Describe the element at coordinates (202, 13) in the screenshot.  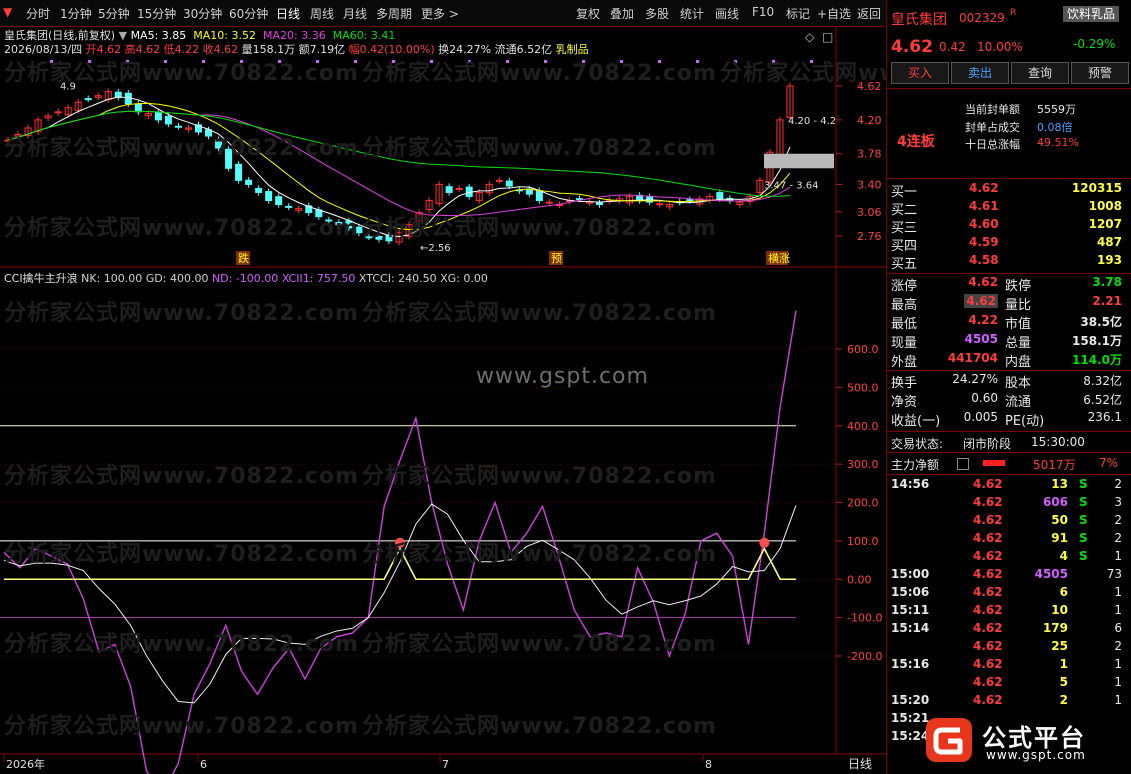
I see `toolbar-item-30min: 30分钟` at that location.